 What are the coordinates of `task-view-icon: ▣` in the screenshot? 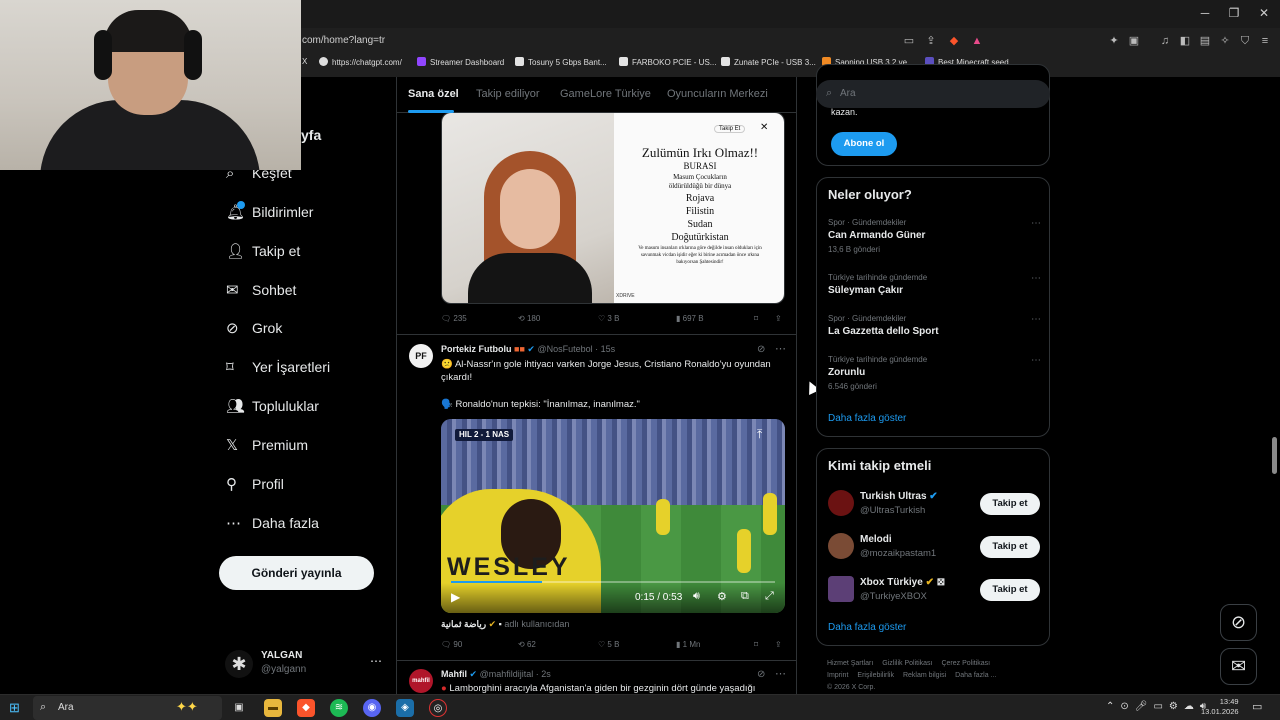 It's located at (239, 708).